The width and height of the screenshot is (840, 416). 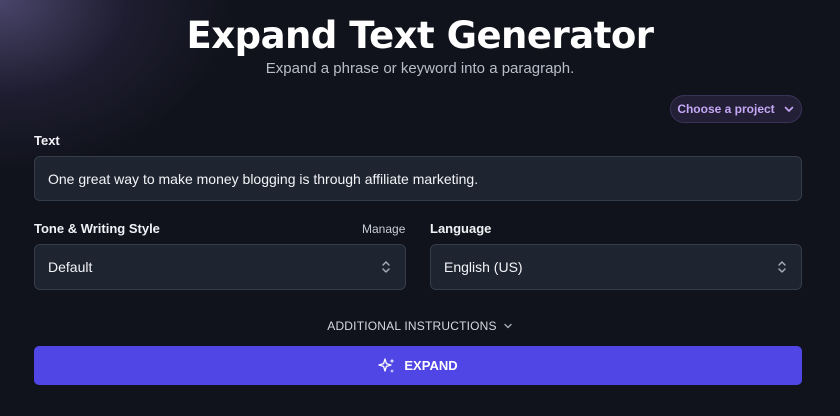 I want to click on tone-select-value: Default, so click(x=70, y=267).